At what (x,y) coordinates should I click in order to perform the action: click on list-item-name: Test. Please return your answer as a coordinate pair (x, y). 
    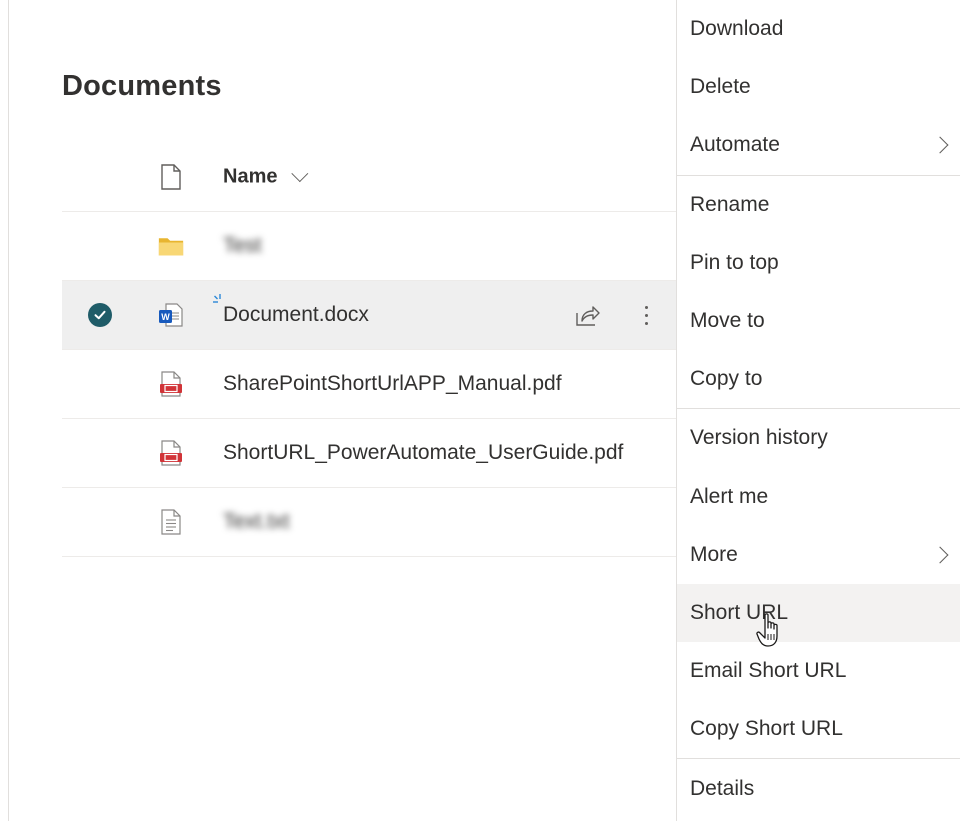
    Looking at the image, I should click on (242, 246).